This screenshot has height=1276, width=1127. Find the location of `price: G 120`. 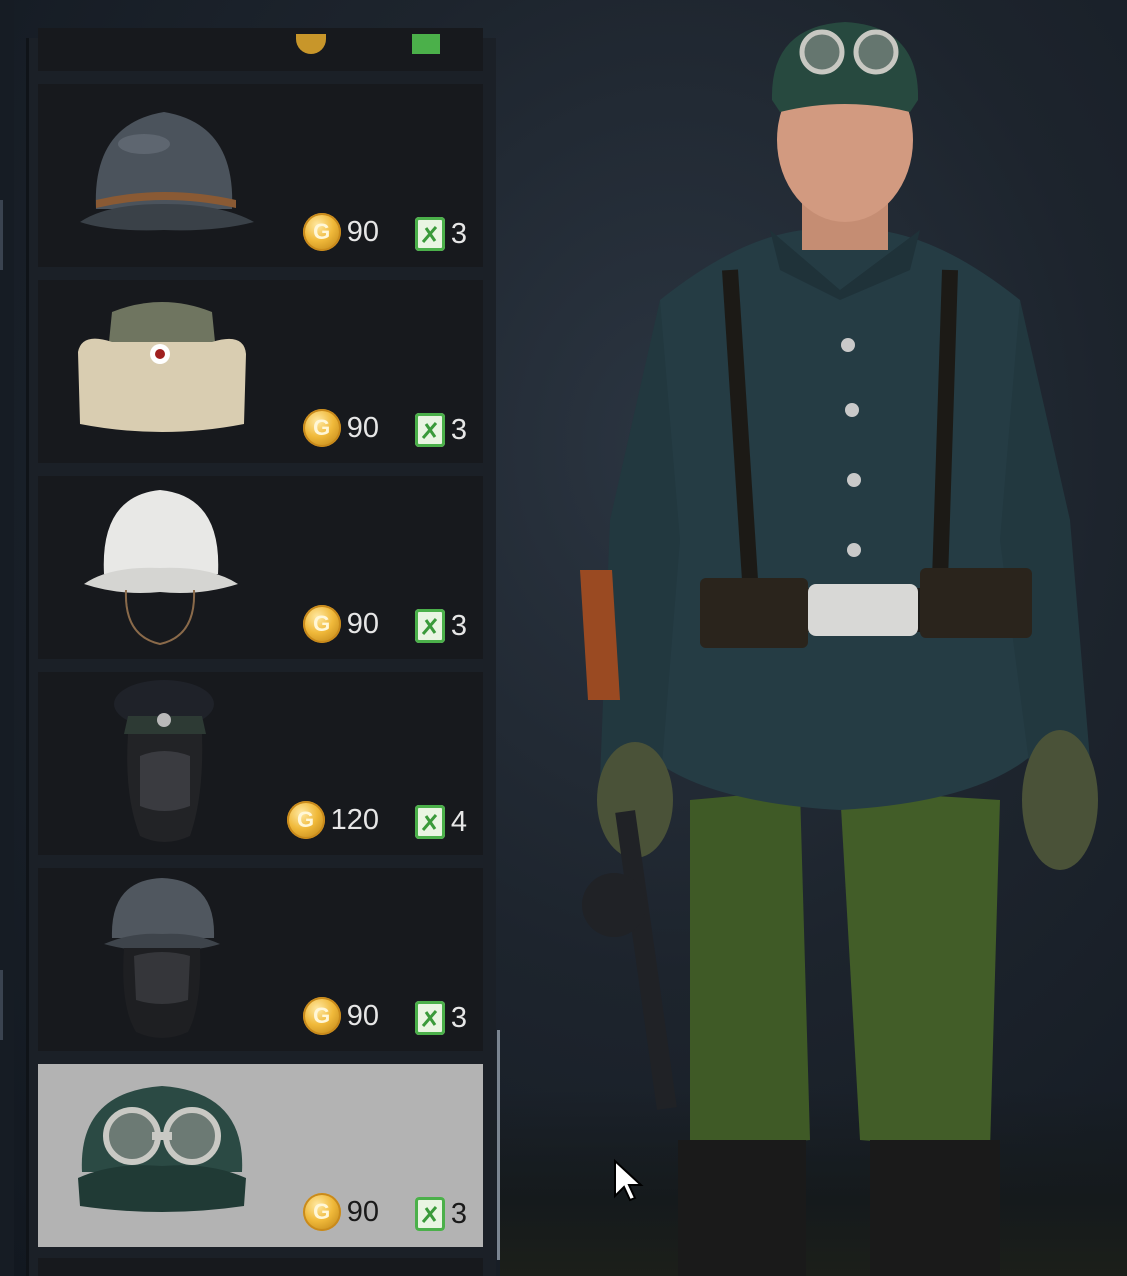

price: G 120 is located at coordinates (332, 820).